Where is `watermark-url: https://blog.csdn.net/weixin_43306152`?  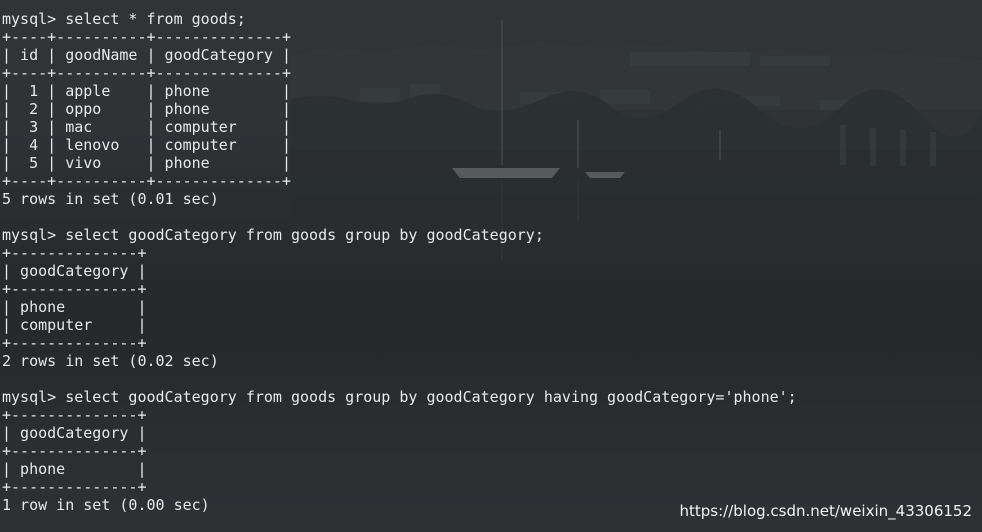
watermark-url: https://blog.csdn.net/weixin_43306152 is located at coordinates (825, 511).